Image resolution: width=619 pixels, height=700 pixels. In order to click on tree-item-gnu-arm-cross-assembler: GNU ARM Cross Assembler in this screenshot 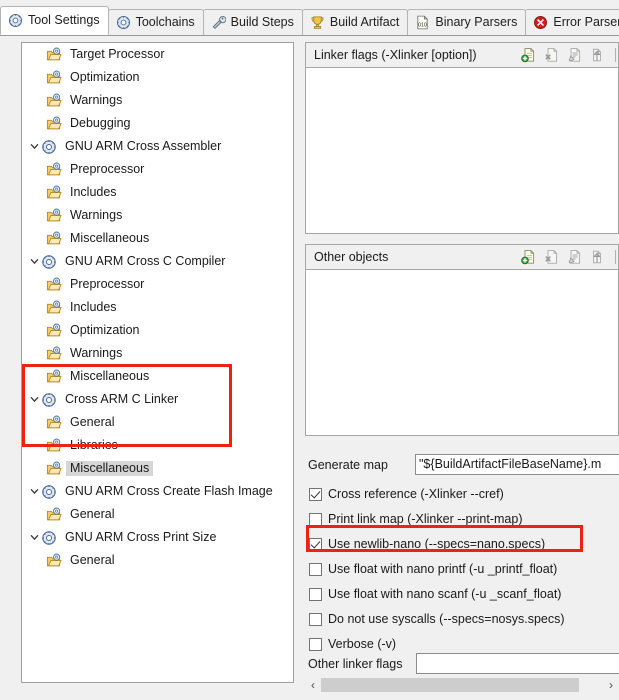, I will do `click(157, 146)`.